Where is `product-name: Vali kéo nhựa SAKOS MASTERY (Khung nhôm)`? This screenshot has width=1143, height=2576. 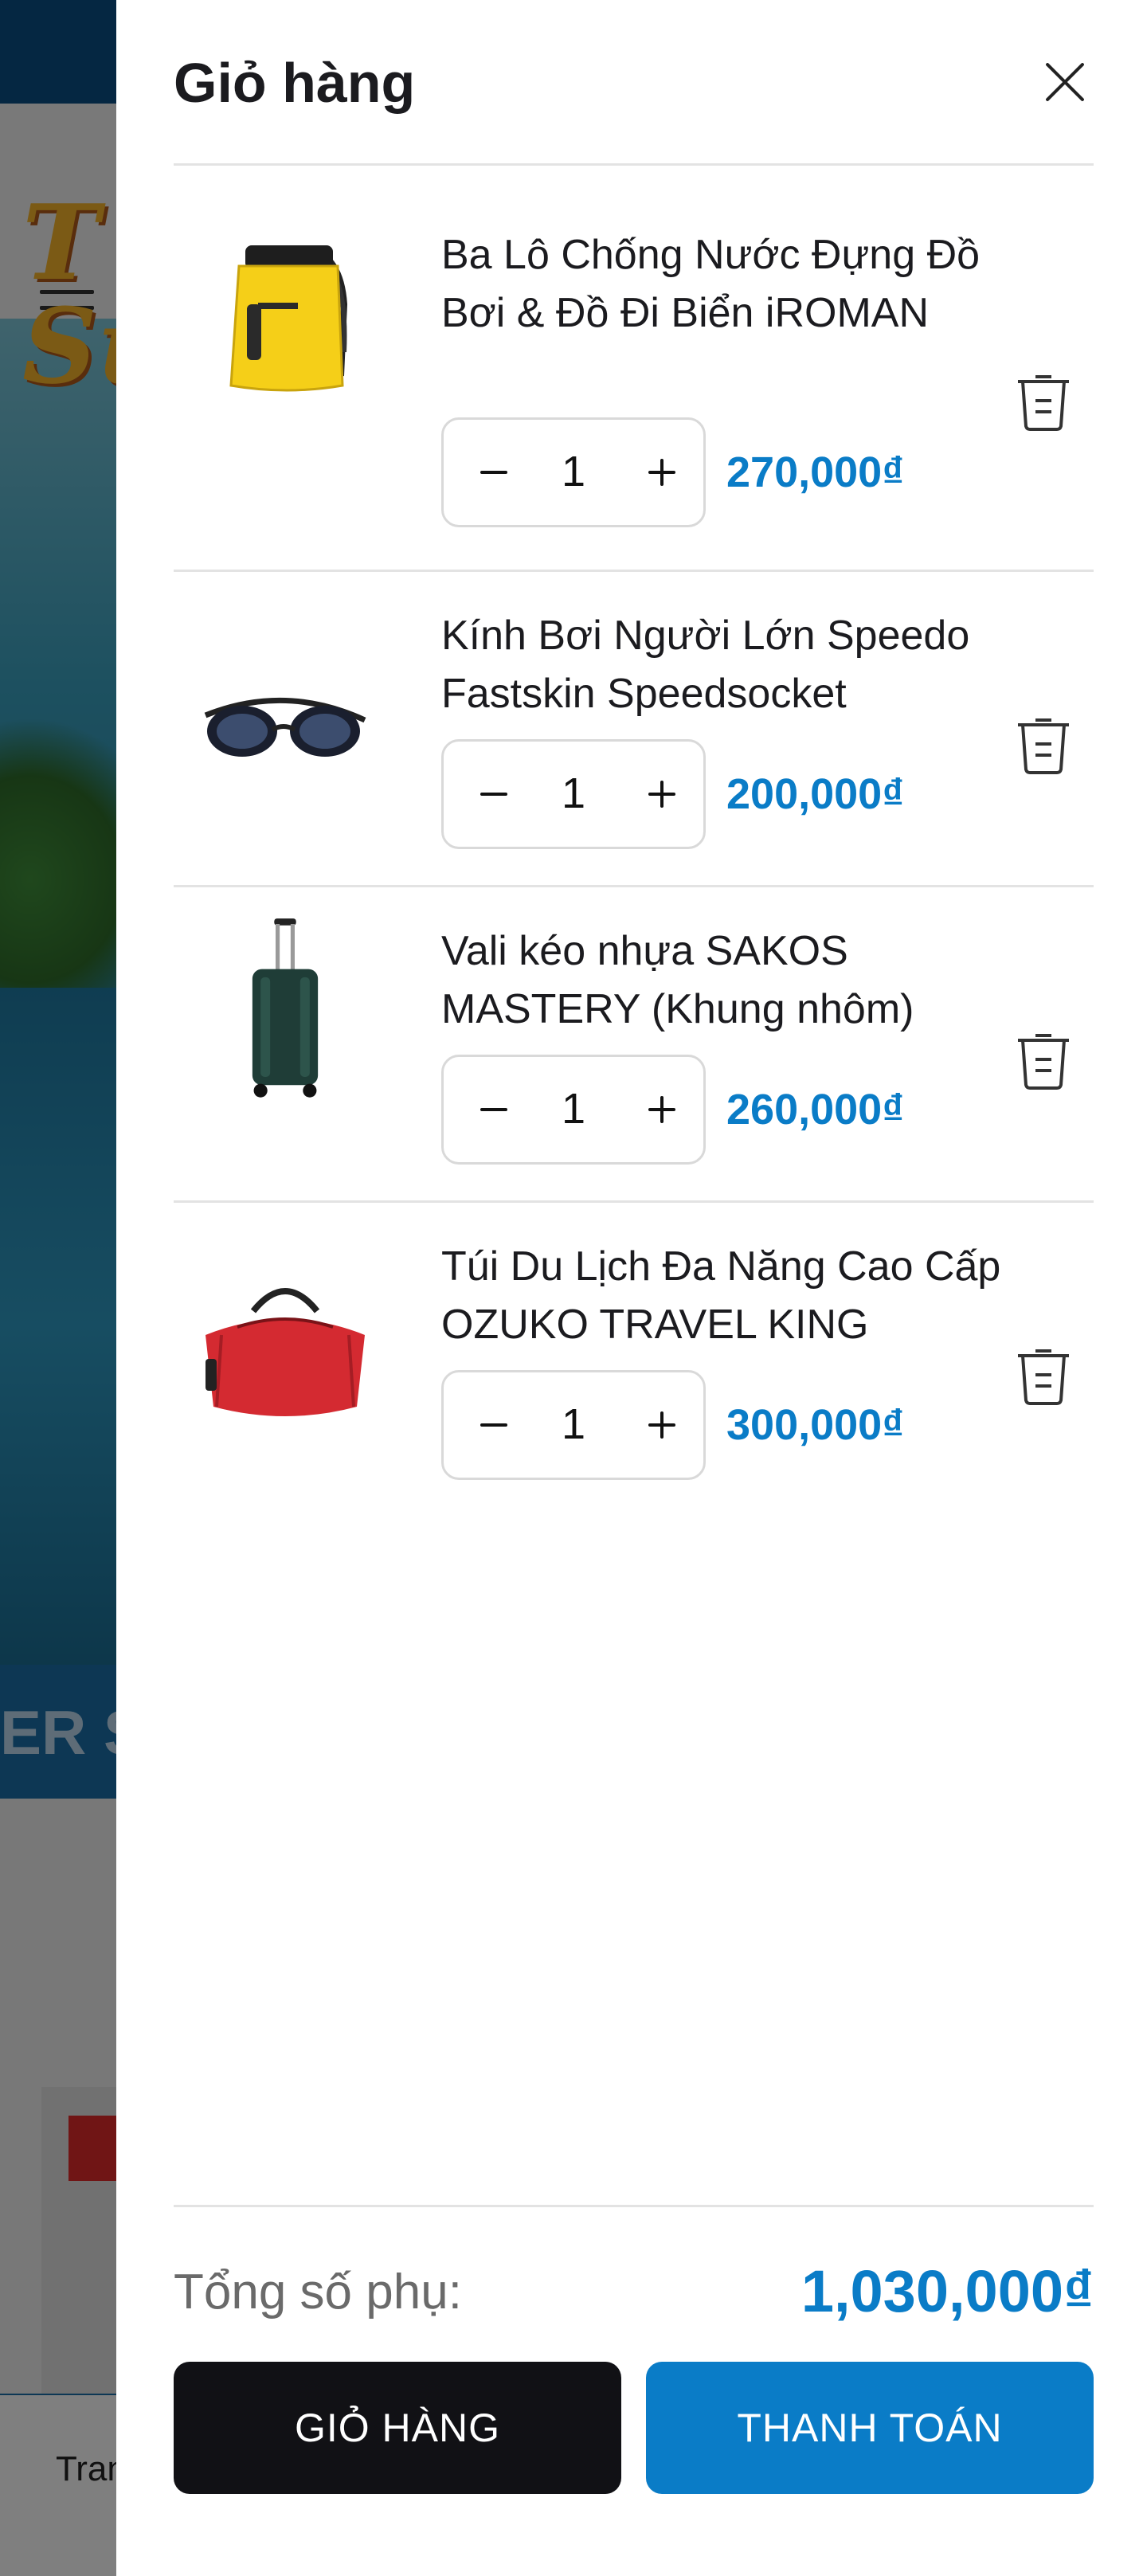 product-name: Vali kéo nhựa SAKOS MASTERY (Khung nhôm) is located at coordinates (728, 980).